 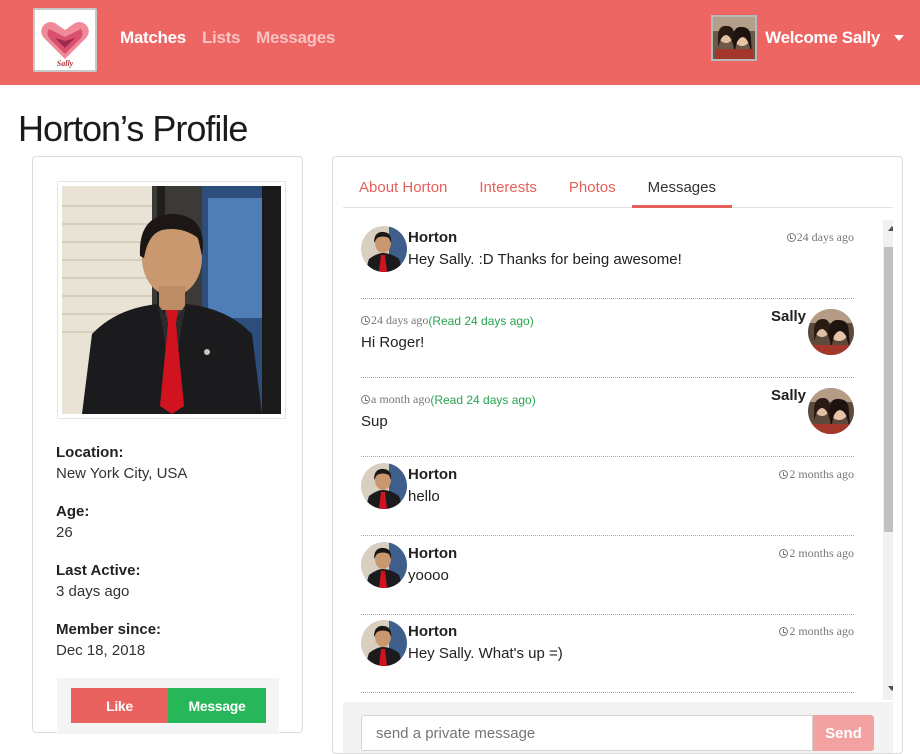 What do you see at coordinates (607, 575) in the screenshot?
I see `message-item: Horton yoooo 2 months ago` at bounding box center [607, 575].